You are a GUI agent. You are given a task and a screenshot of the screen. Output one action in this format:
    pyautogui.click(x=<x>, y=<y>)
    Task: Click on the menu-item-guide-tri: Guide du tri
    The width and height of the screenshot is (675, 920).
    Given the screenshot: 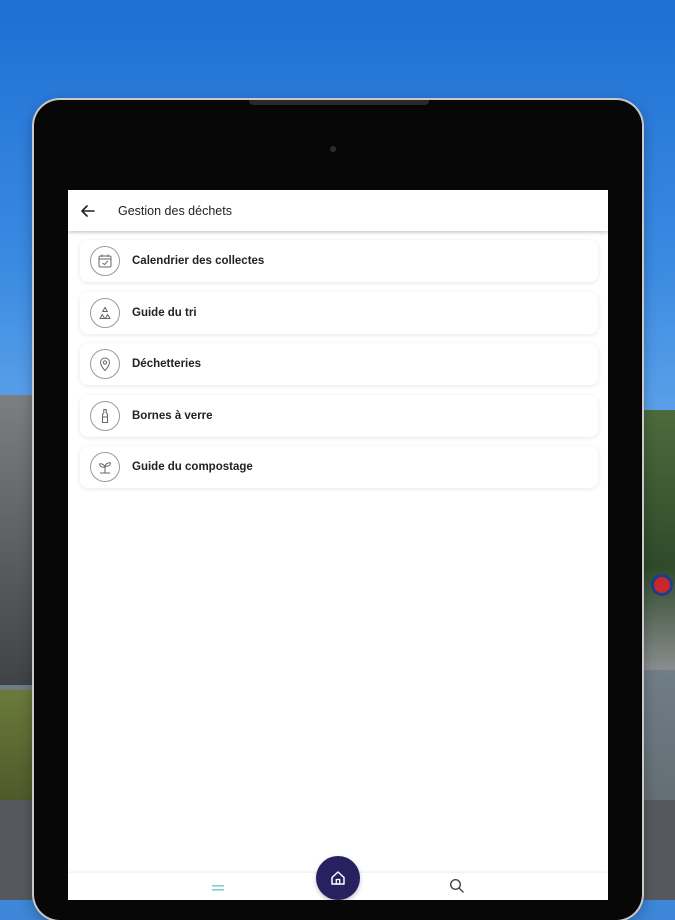 What is the action you would take?
    pyautogui.click(x=339, y=312)
    